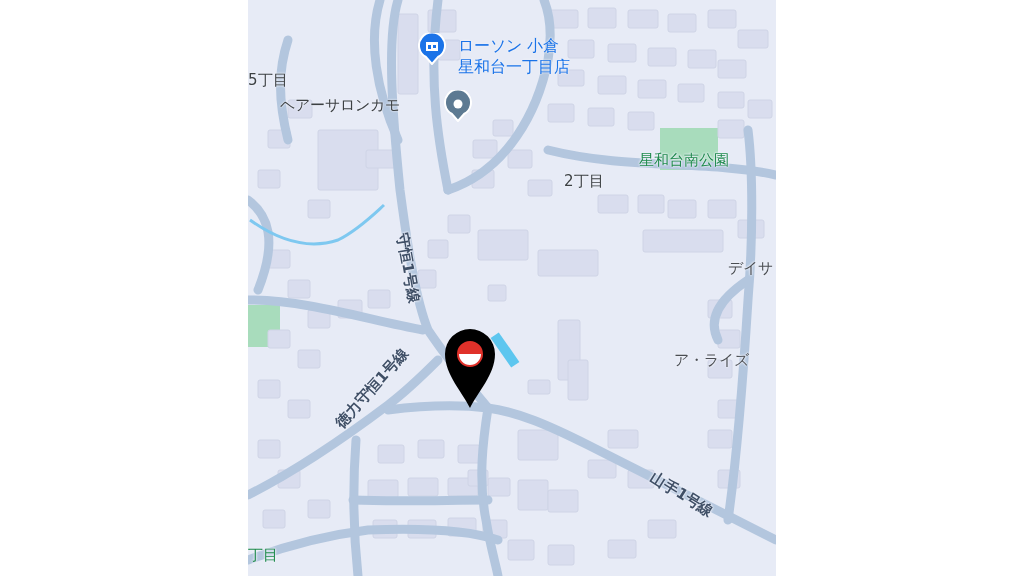 Image resolution: width=1024 pixels, height=576 pixels. What do you see at coordinates (684, 160) in the screenshot?
I see `area-label: 星和台南公園` at bounding box center [684, 160].